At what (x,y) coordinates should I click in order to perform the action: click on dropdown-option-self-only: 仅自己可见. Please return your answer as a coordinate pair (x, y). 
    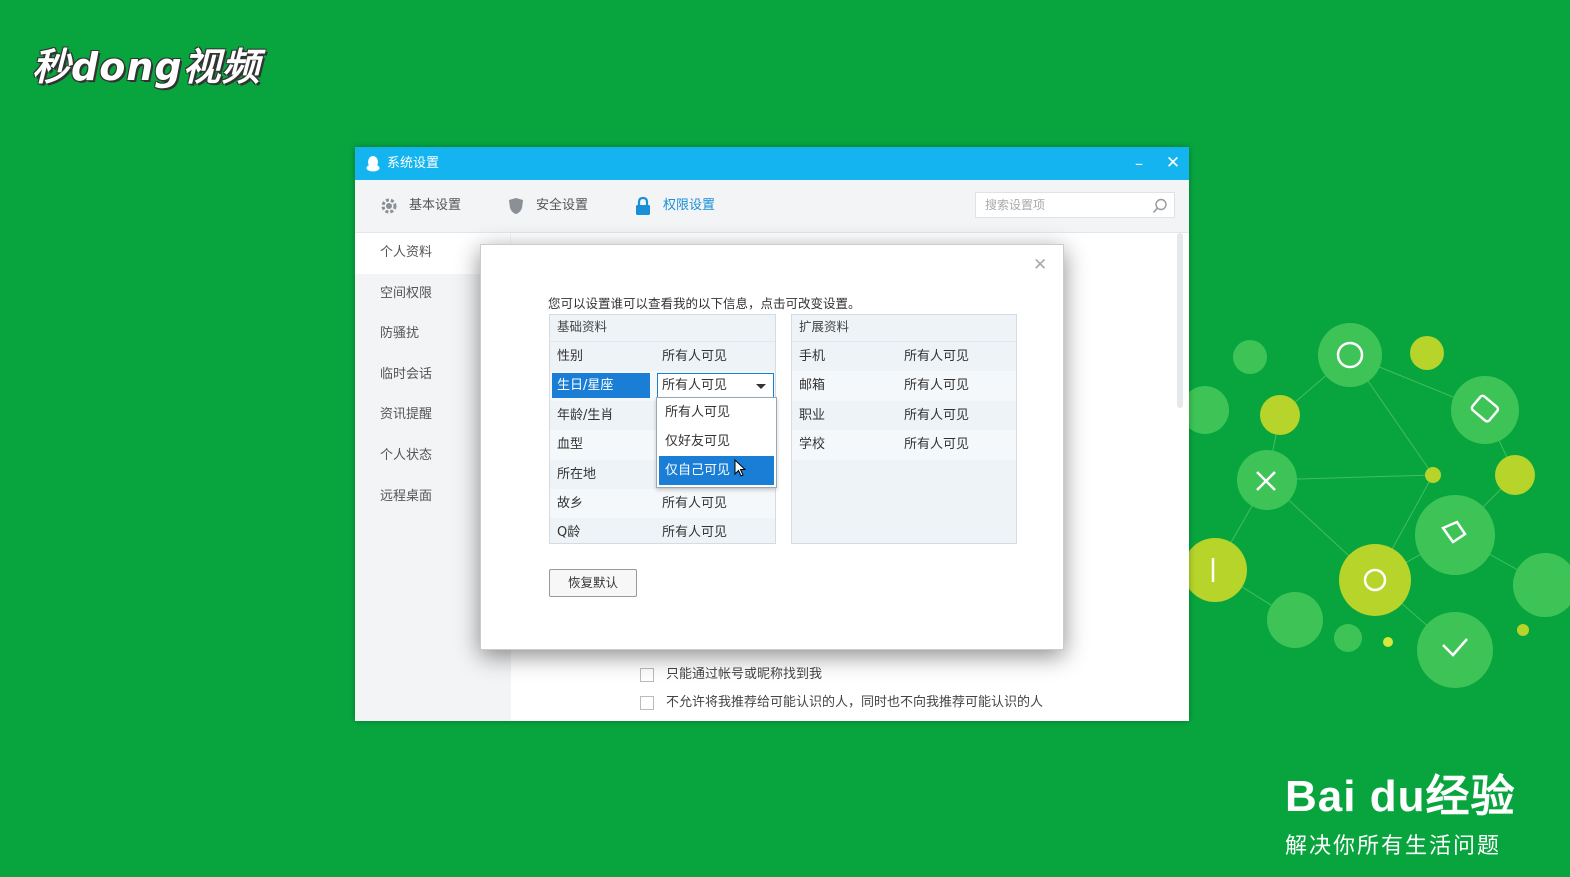
    Looking at the image, I should click on (716, 470).